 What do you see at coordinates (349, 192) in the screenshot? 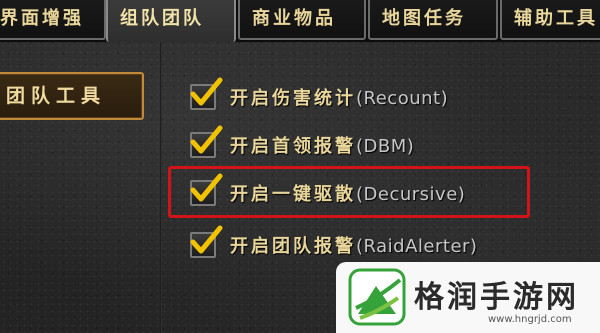
I see `highlight-box` at bounding box center [349, 192].